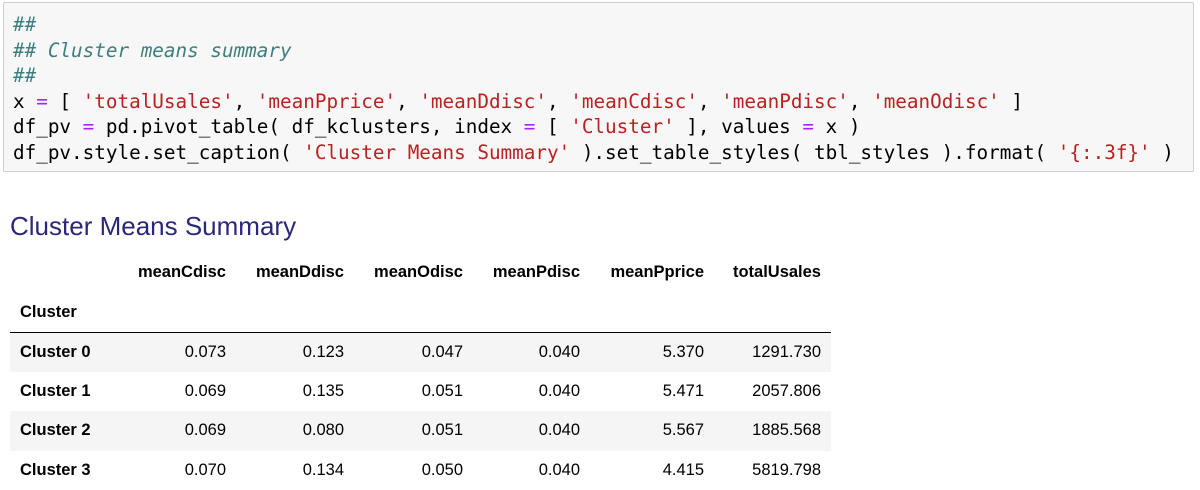  Describe the element at coordinates (295, 352) in the screenshot. I see `table-cell: 0.123` at that location.